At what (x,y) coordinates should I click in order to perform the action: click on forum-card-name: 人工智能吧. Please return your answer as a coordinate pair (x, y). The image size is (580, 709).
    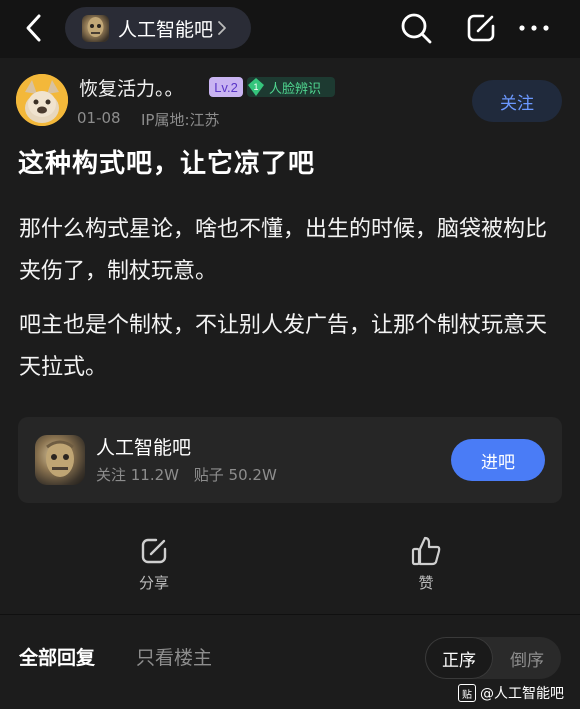
    Looking at the image, I should click on (144, 448).